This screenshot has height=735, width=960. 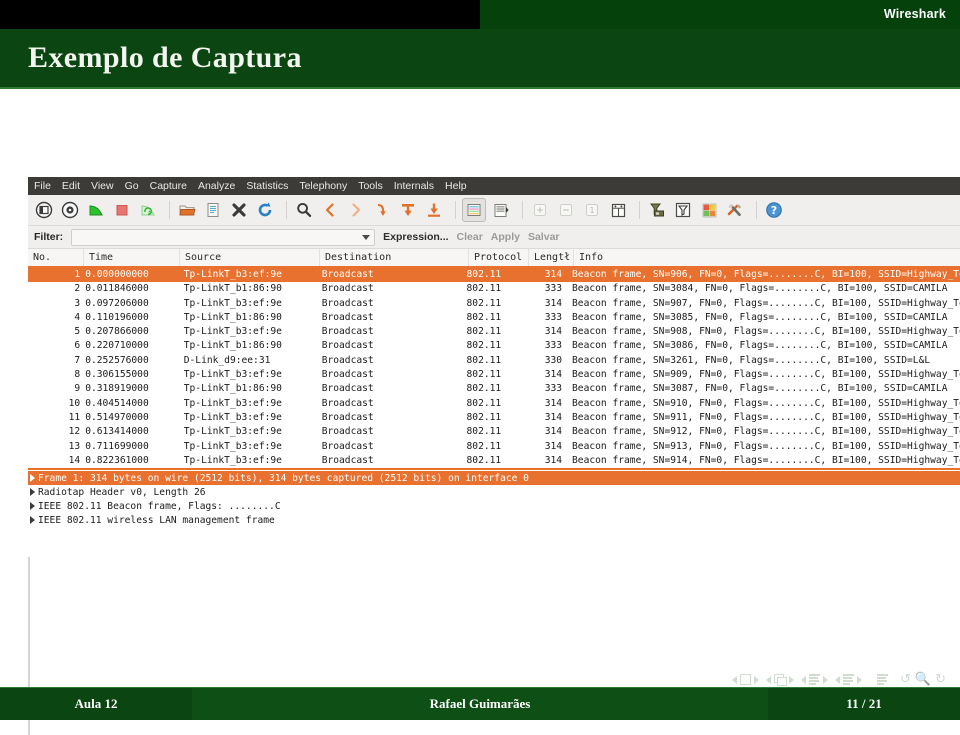 I want to click on column-header-info: Info, so click(x=767, y=257).